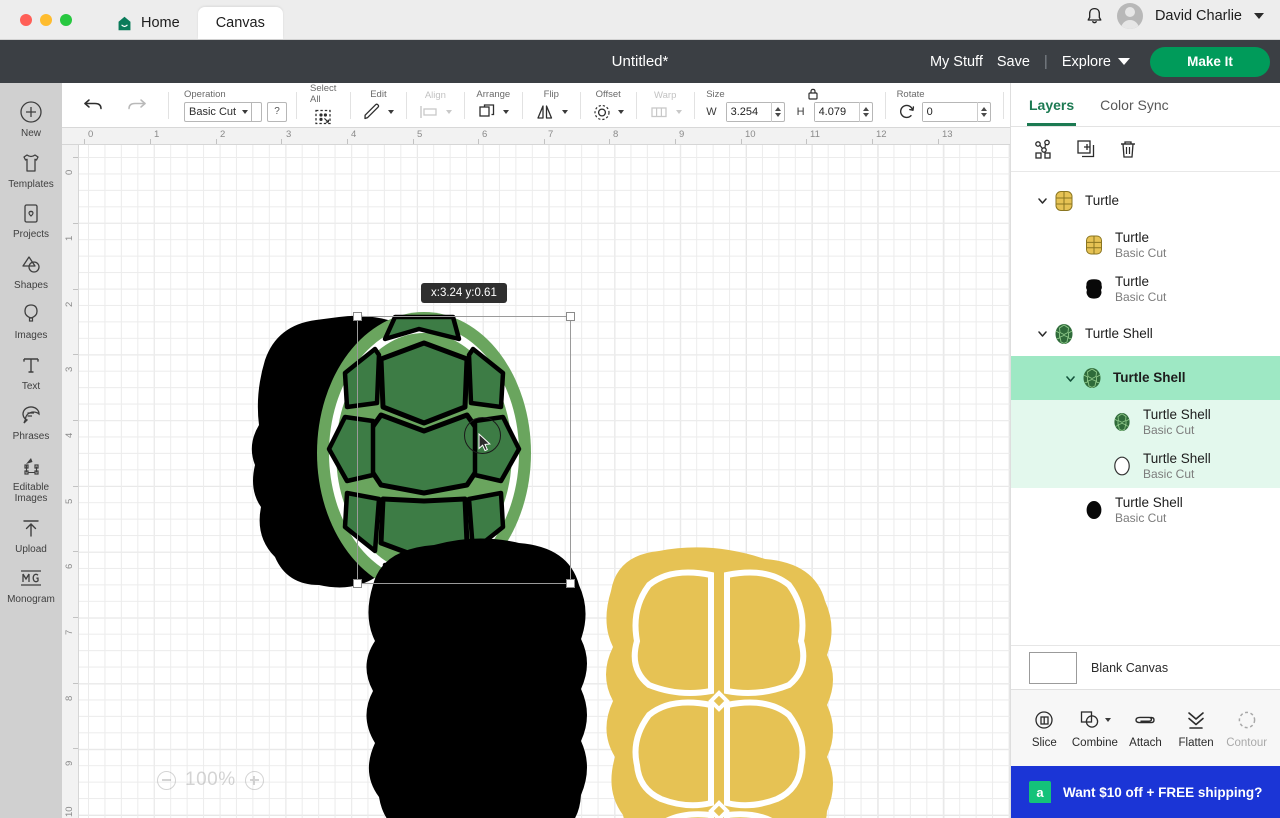  I want to click on tab-color-sync: Color Sync, so click(1134, 104).